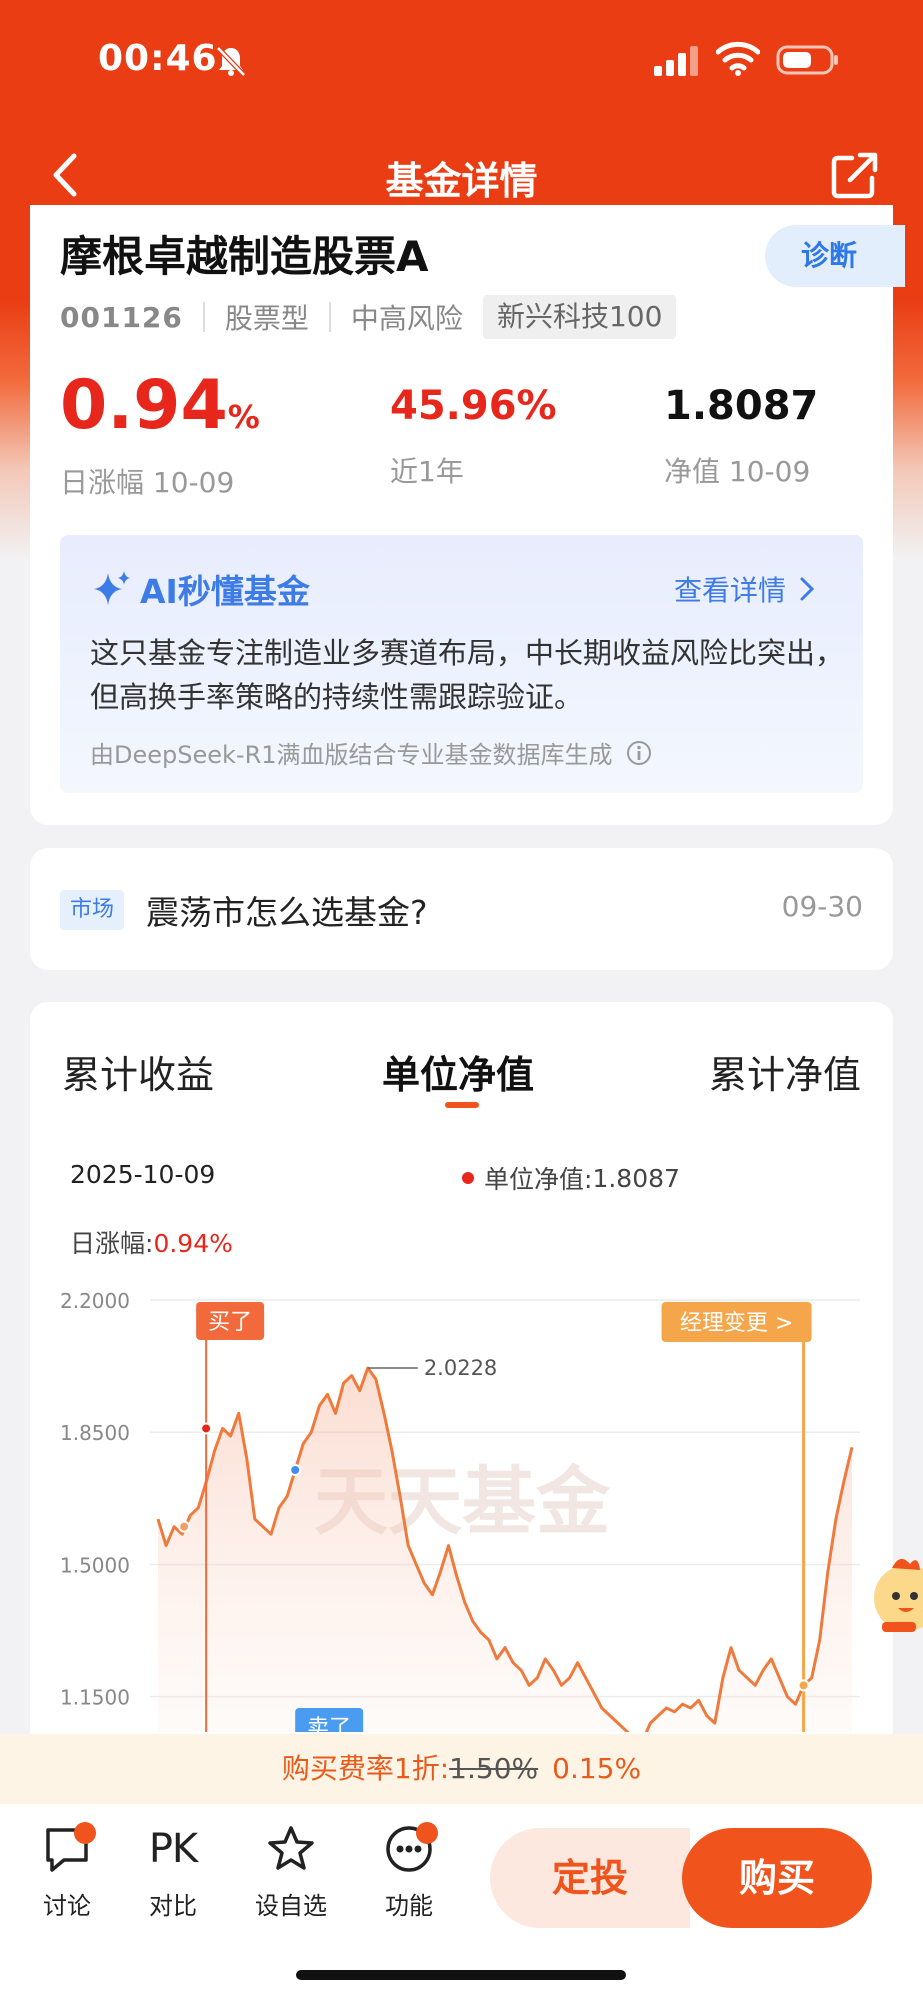 This screenshot has width=923, height=2000. Describe the element at coordinates (95, 1433) in the screenshot. I see `y-tick-label: 1.8500` at that location.